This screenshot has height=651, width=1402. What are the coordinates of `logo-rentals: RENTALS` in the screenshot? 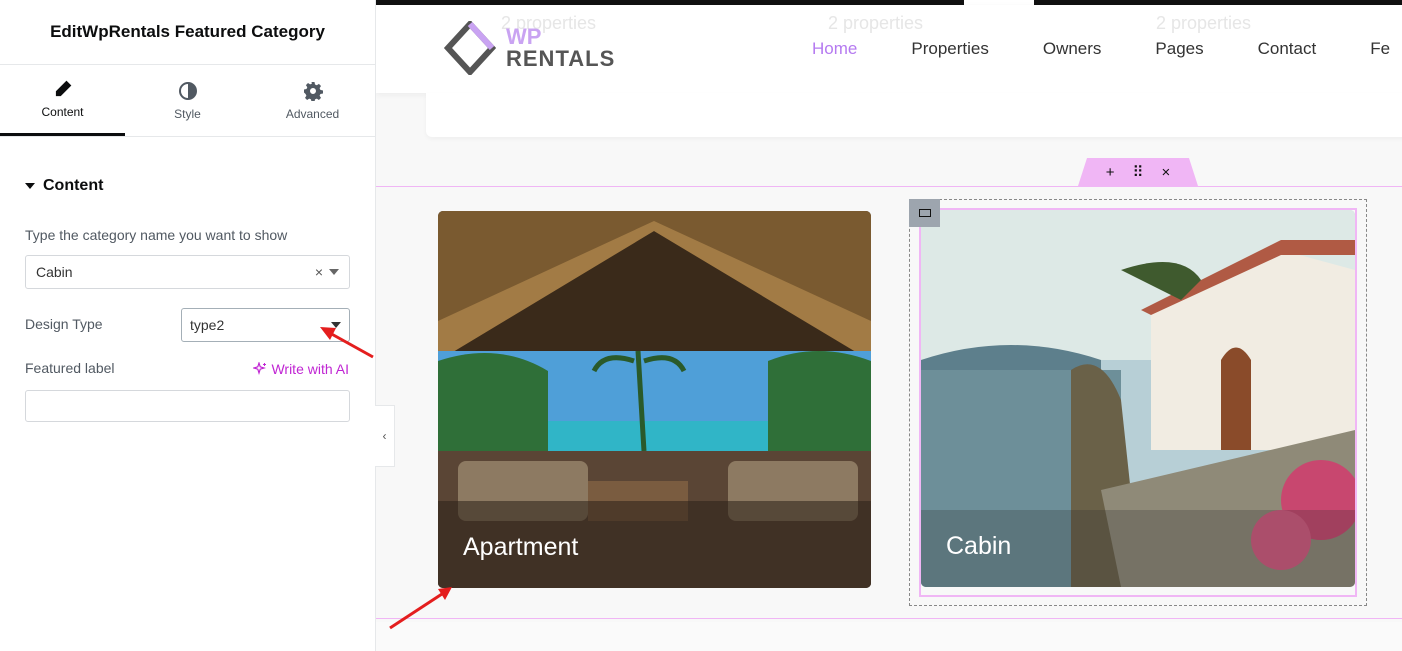 It's located at (561, 58).